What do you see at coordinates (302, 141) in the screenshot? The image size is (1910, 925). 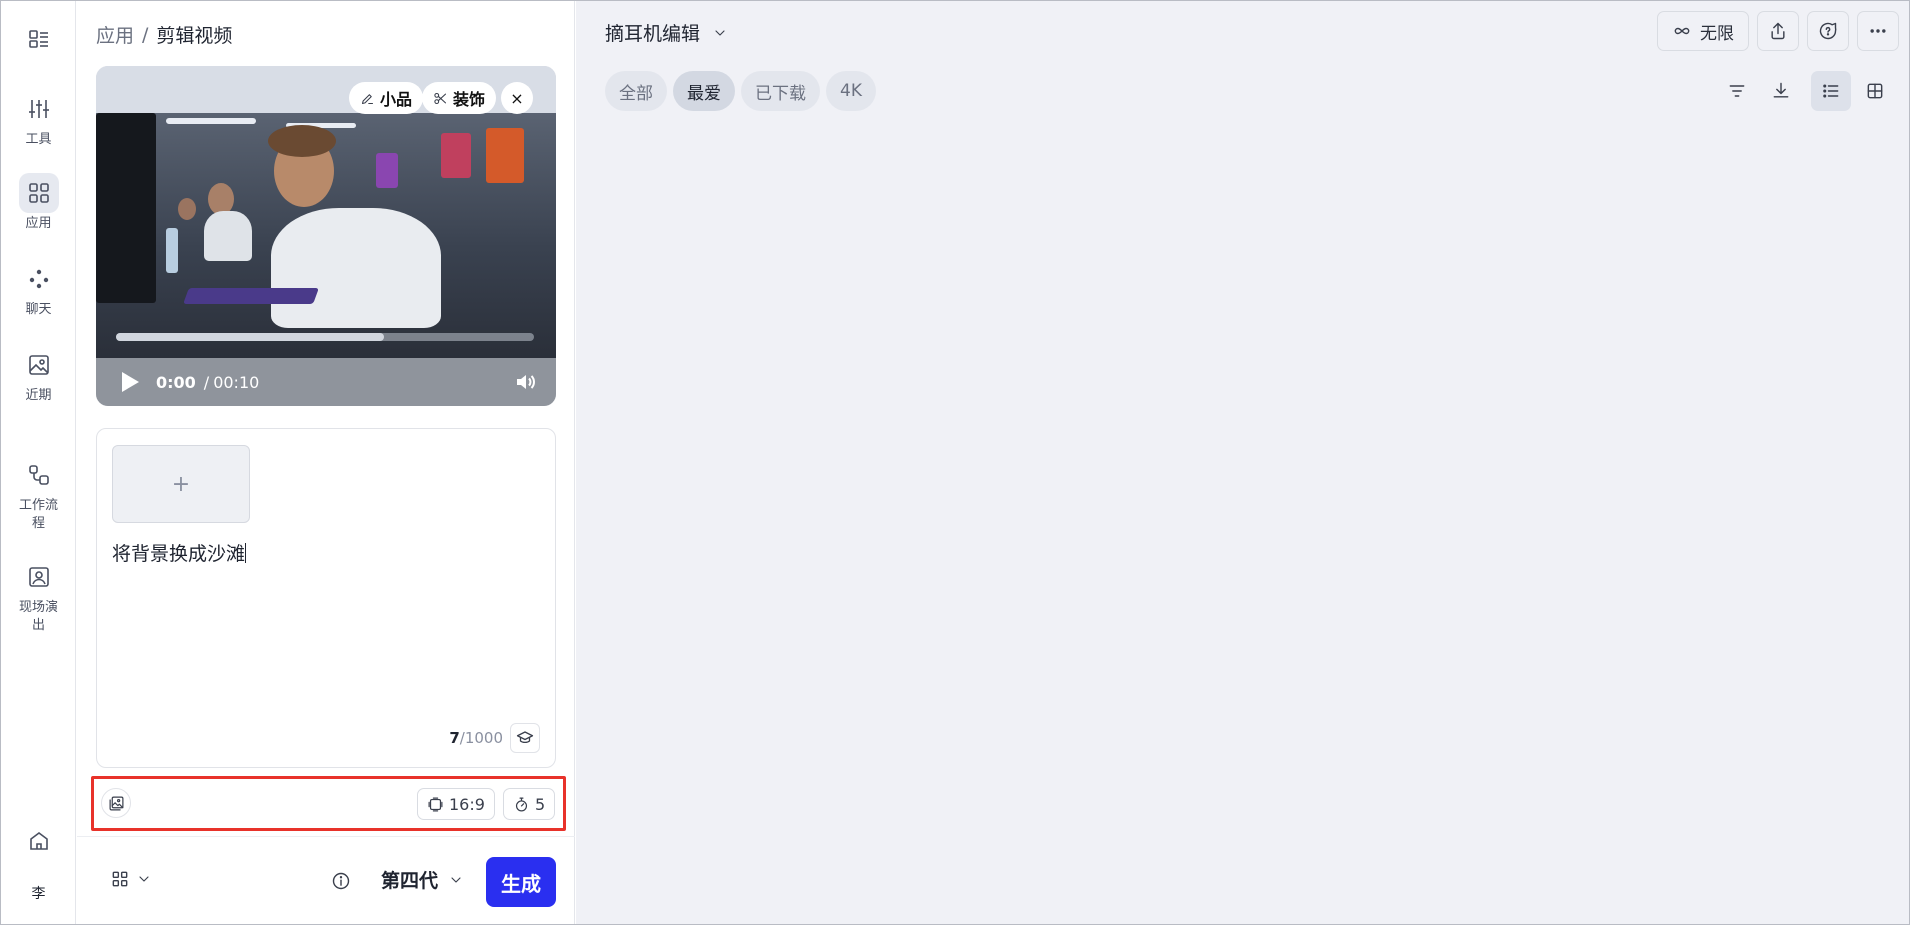 I see `person-hair` at bounding box center [302, 141].